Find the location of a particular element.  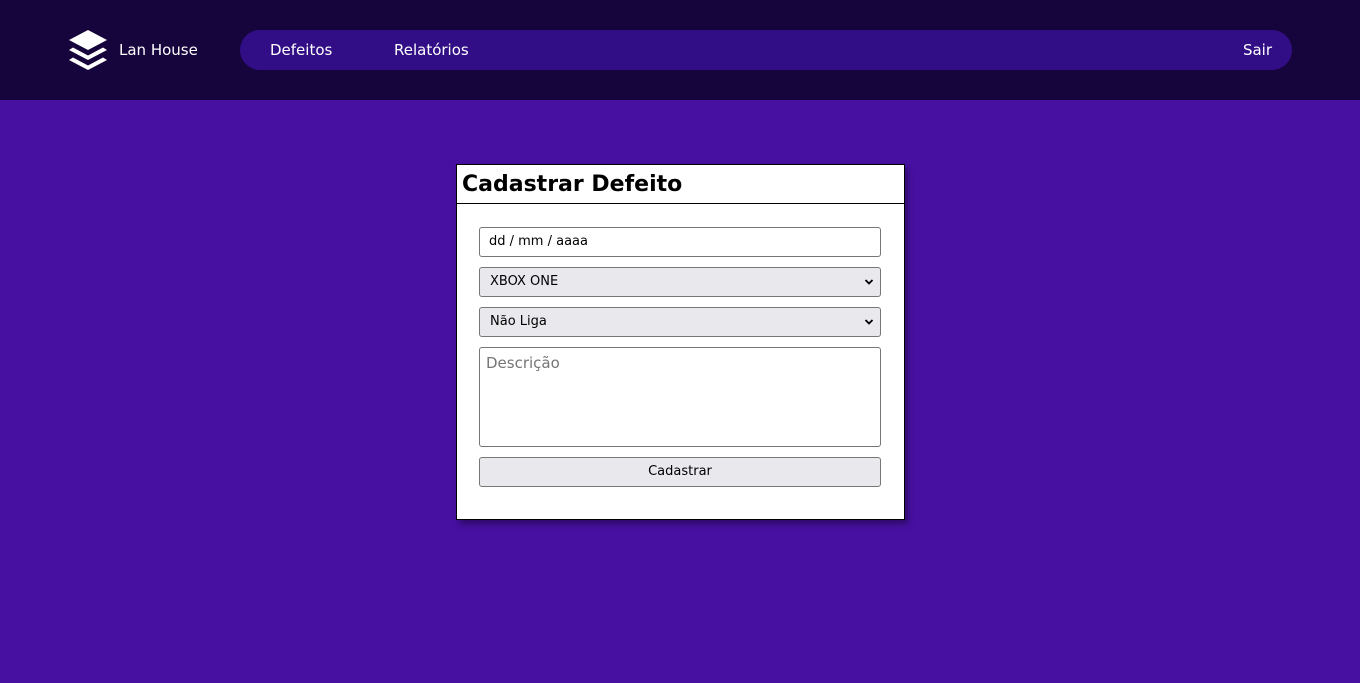

description-textarea is located at coordinates (680, 397).